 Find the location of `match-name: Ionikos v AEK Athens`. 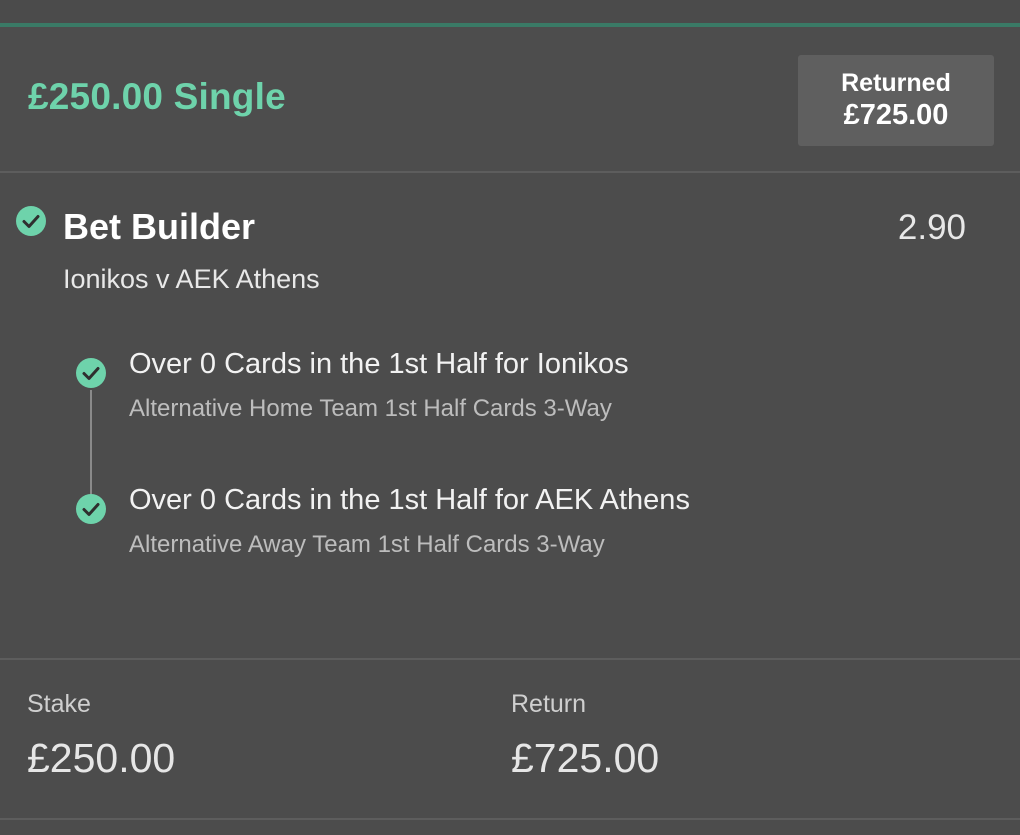

match-name: Ionikos v AEK Athens is located at coordinates (191, 279).